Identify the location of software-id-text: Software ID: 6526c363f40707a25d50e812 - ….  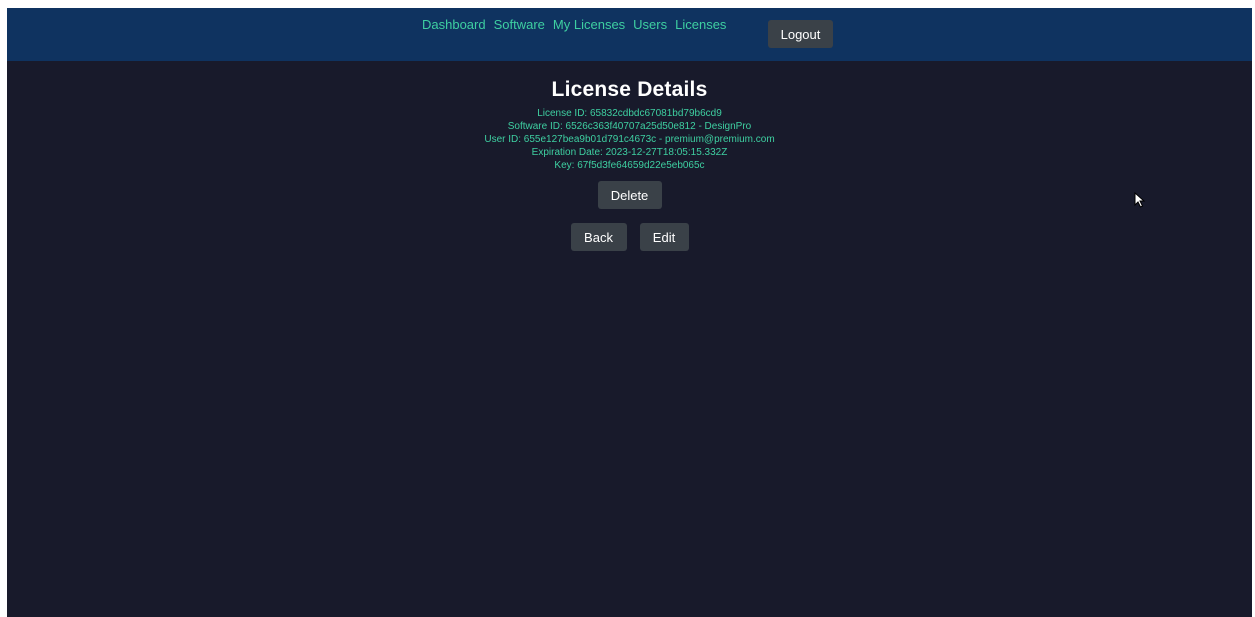
(629, 126).